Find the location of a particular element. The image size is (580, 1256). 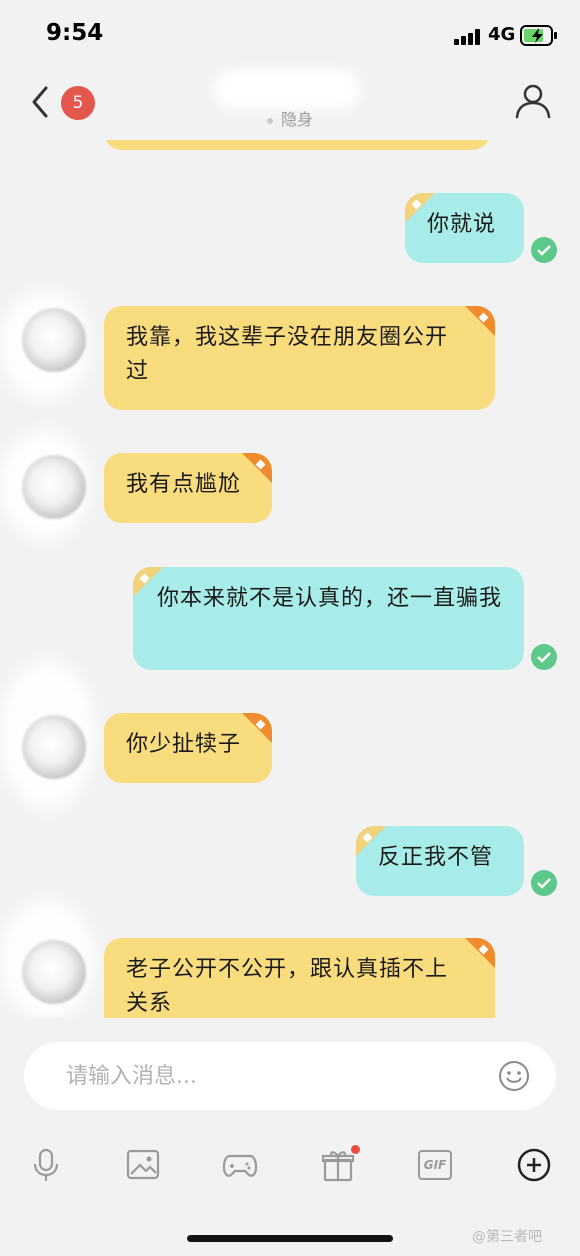

emoji-icon is located at coordinates (514, 1076).